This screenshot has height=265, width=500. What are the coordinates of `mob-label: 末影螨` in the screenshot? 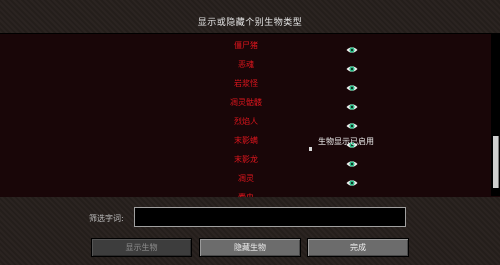 It's located at (246, 140).